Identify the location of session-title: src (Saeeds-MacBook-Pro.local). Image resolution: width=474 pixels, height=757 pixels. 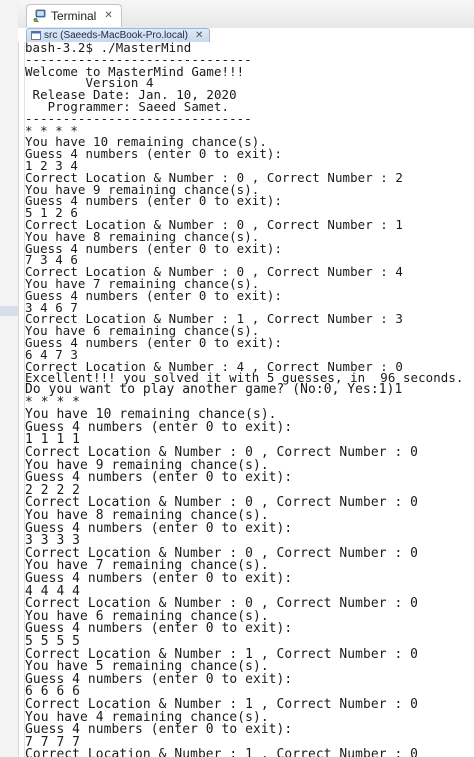
(116, 35).